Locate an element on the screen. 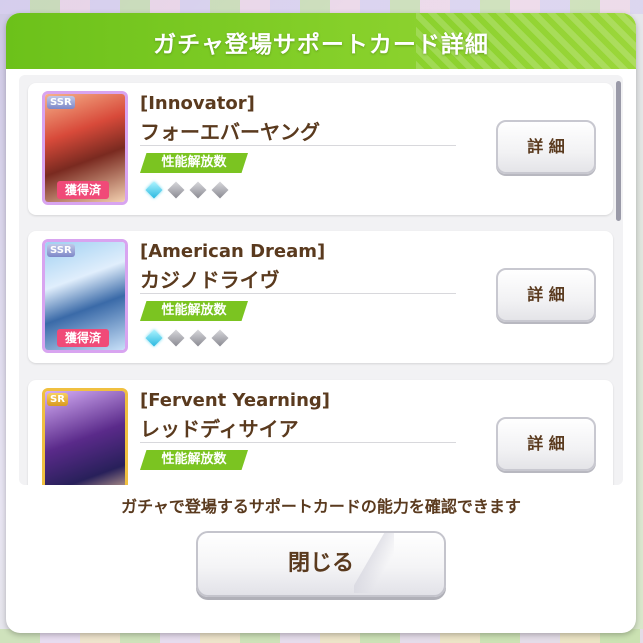  card-thumbnail: SR is located at coordinates (85, 436).